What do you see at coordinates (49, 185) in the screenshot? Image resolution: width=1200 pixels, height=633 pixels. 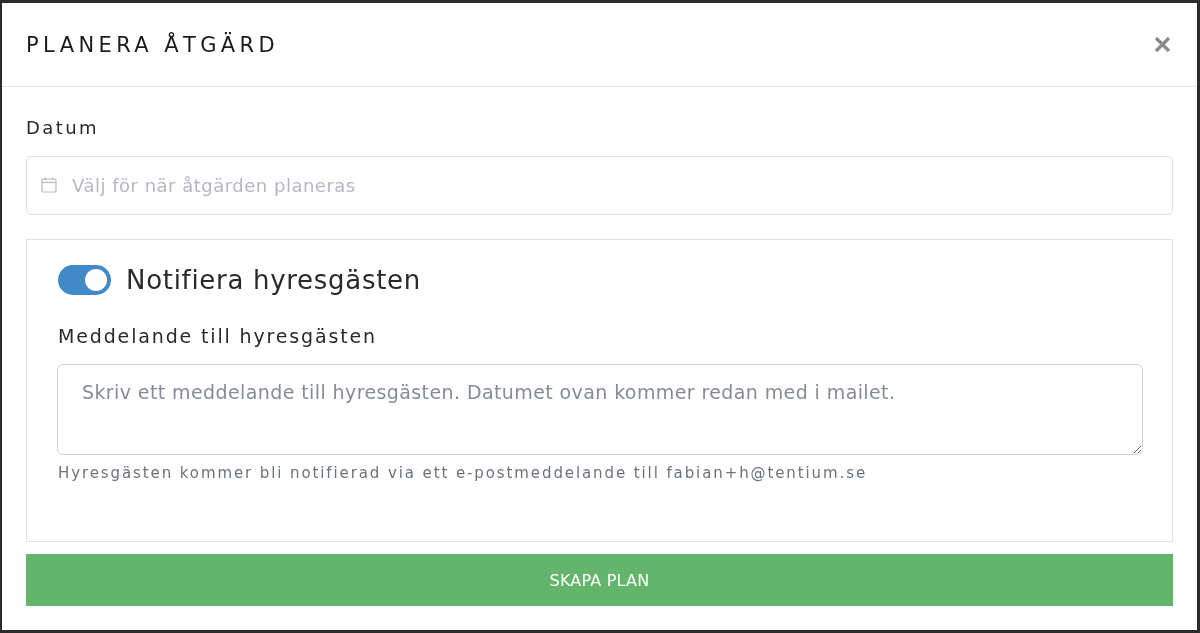 I see `calendar-icon` at bounding box center [49, 185].